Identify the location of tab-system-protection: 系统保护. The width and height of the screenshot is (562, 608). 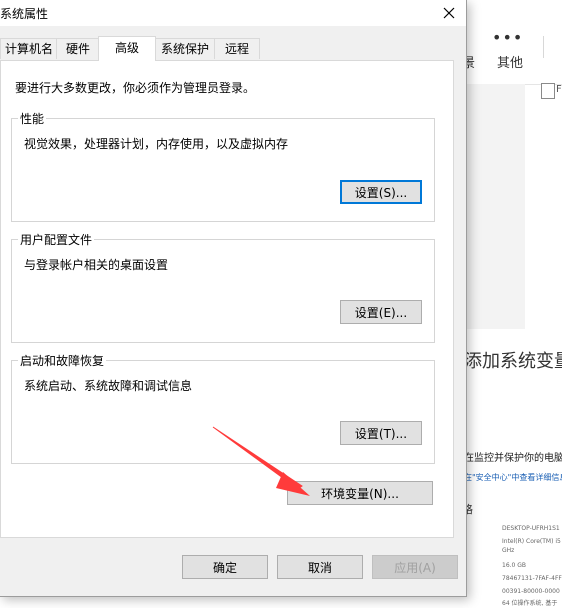
(185, 48).